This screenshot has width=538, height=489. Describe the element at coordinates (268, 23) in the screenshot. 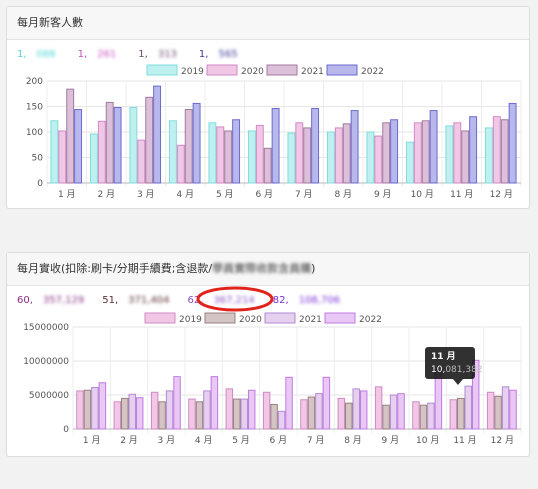

I see `panel-title: 每月新客人數` at that location.